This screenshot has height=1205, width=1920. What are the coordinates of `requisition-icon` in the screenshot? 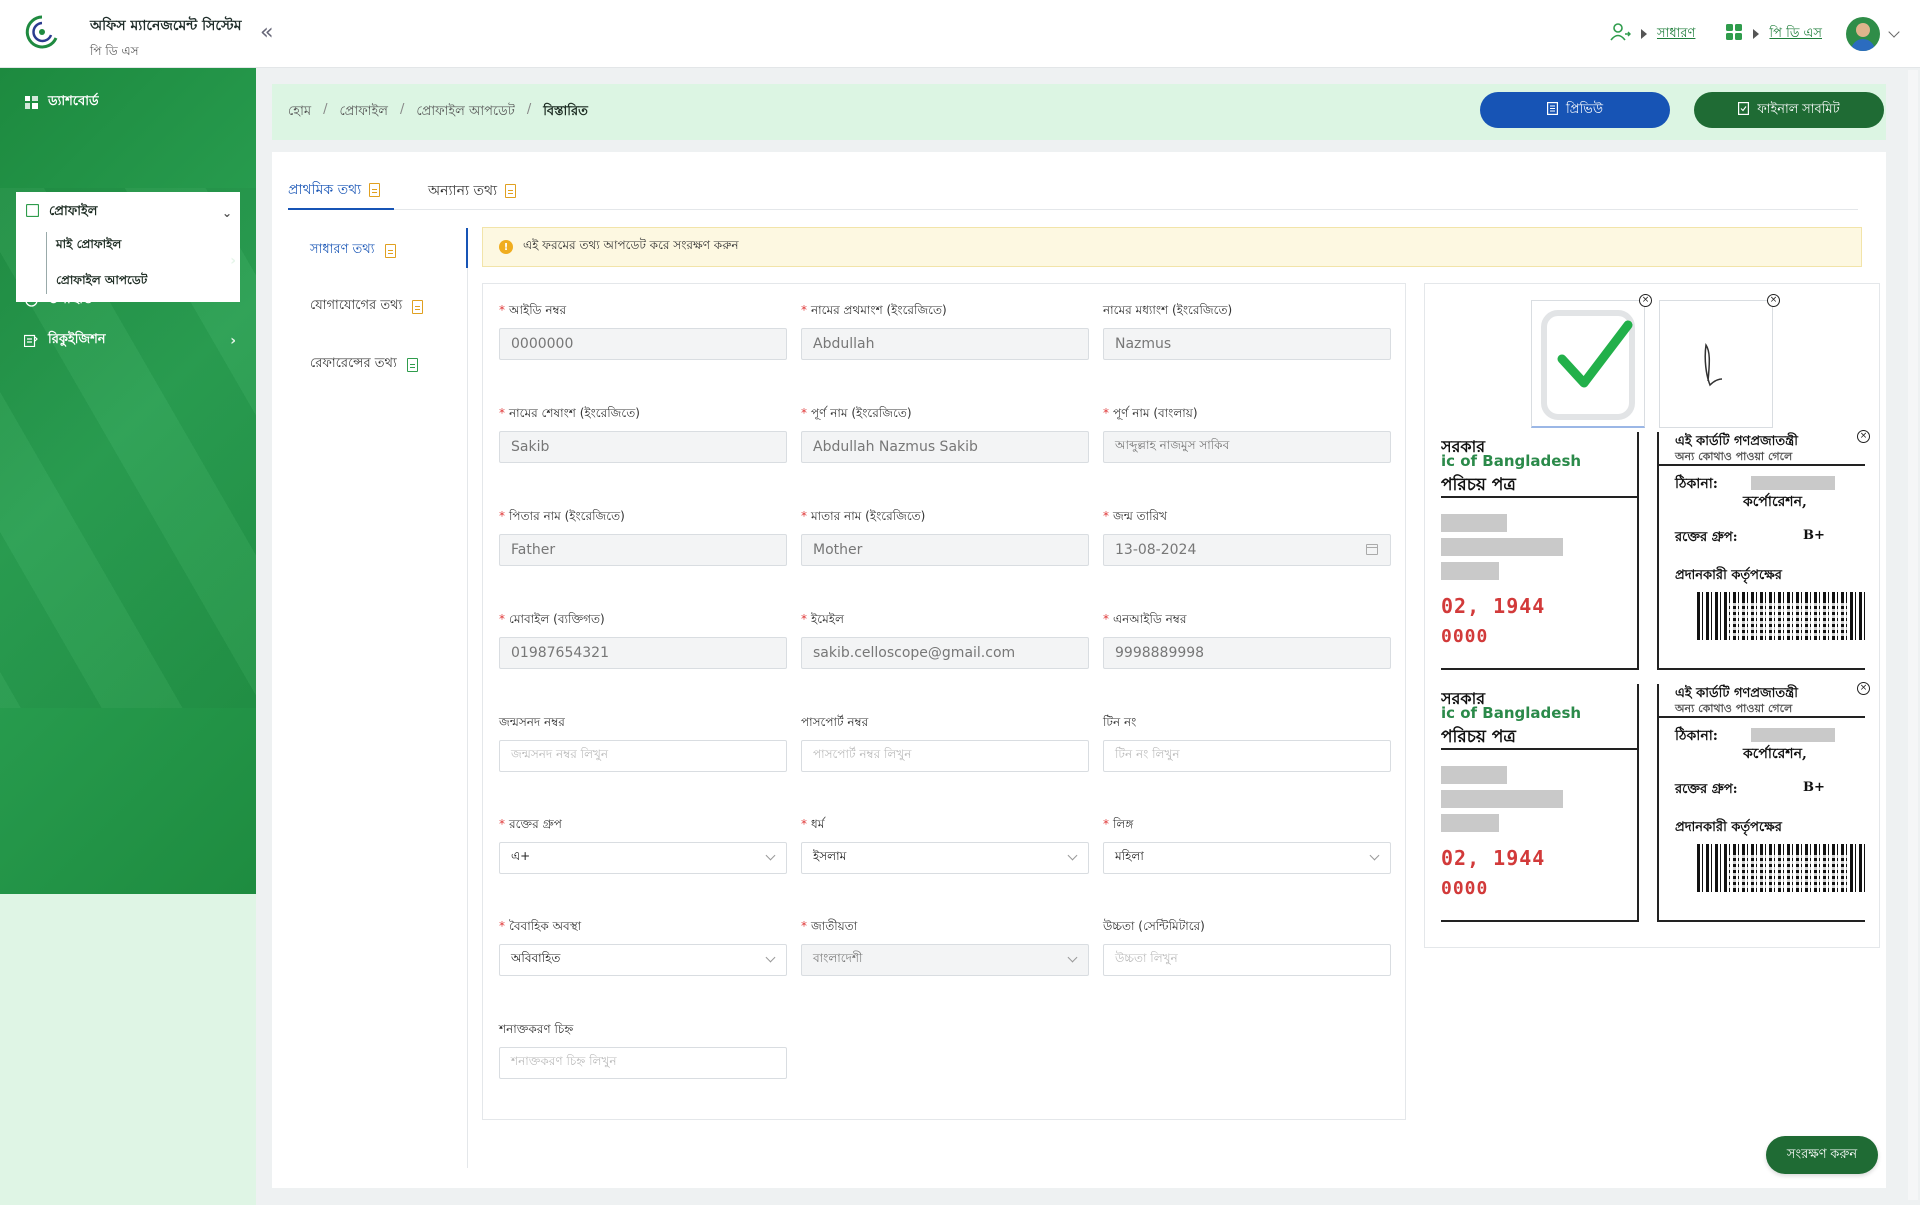 It's located at (31, 341).